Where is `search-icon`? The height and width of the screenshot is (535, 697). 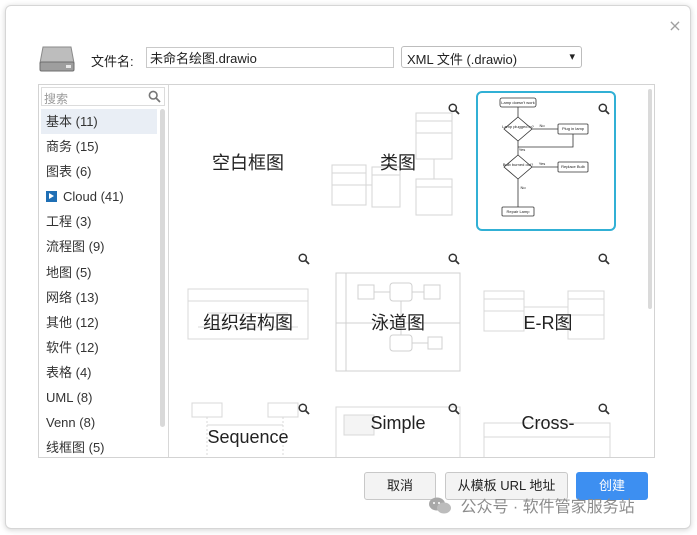 search-icon is located at coordinates (154, 96).